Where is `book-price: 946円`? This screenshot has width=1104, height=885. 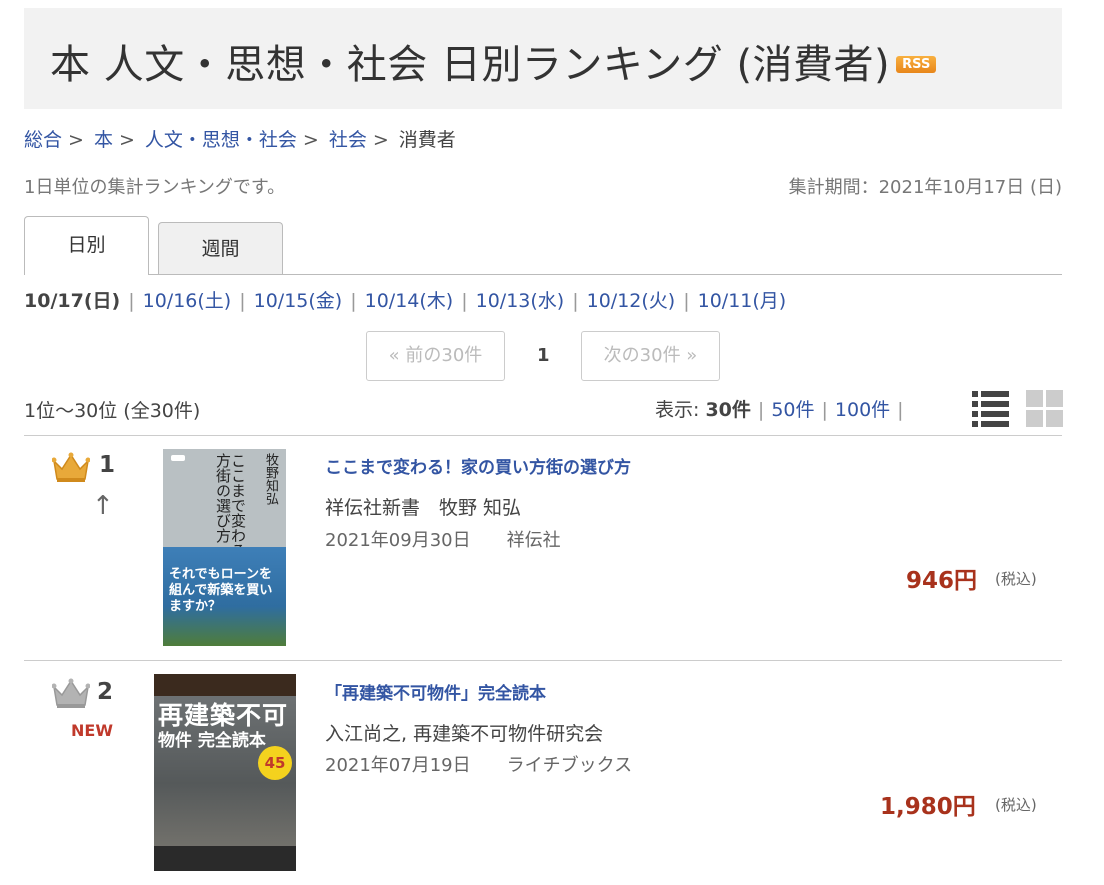 book-price: 946円 is located at coordinates (942, 581).